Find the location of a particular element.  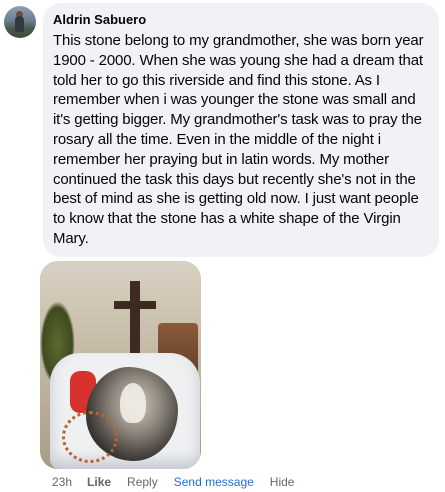

comment-actions: 23h Like Reply Send message Hide is located at coordinates (173, 482).